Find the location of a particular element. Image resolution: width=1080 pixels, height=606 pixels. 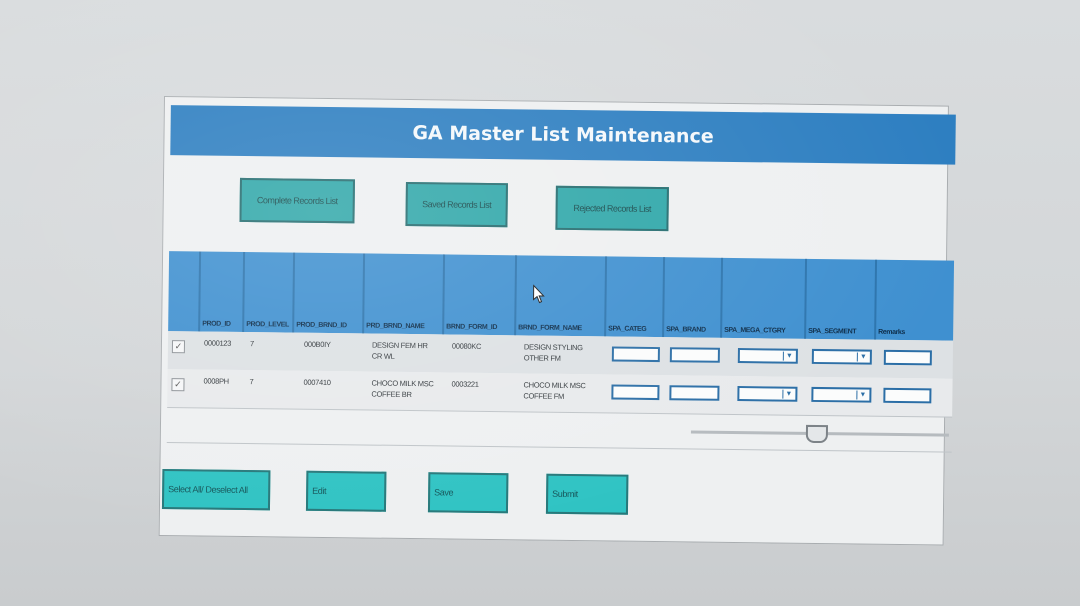

column-header-spa-categ: SPA_CATEG is located at coordinates (636, 297).